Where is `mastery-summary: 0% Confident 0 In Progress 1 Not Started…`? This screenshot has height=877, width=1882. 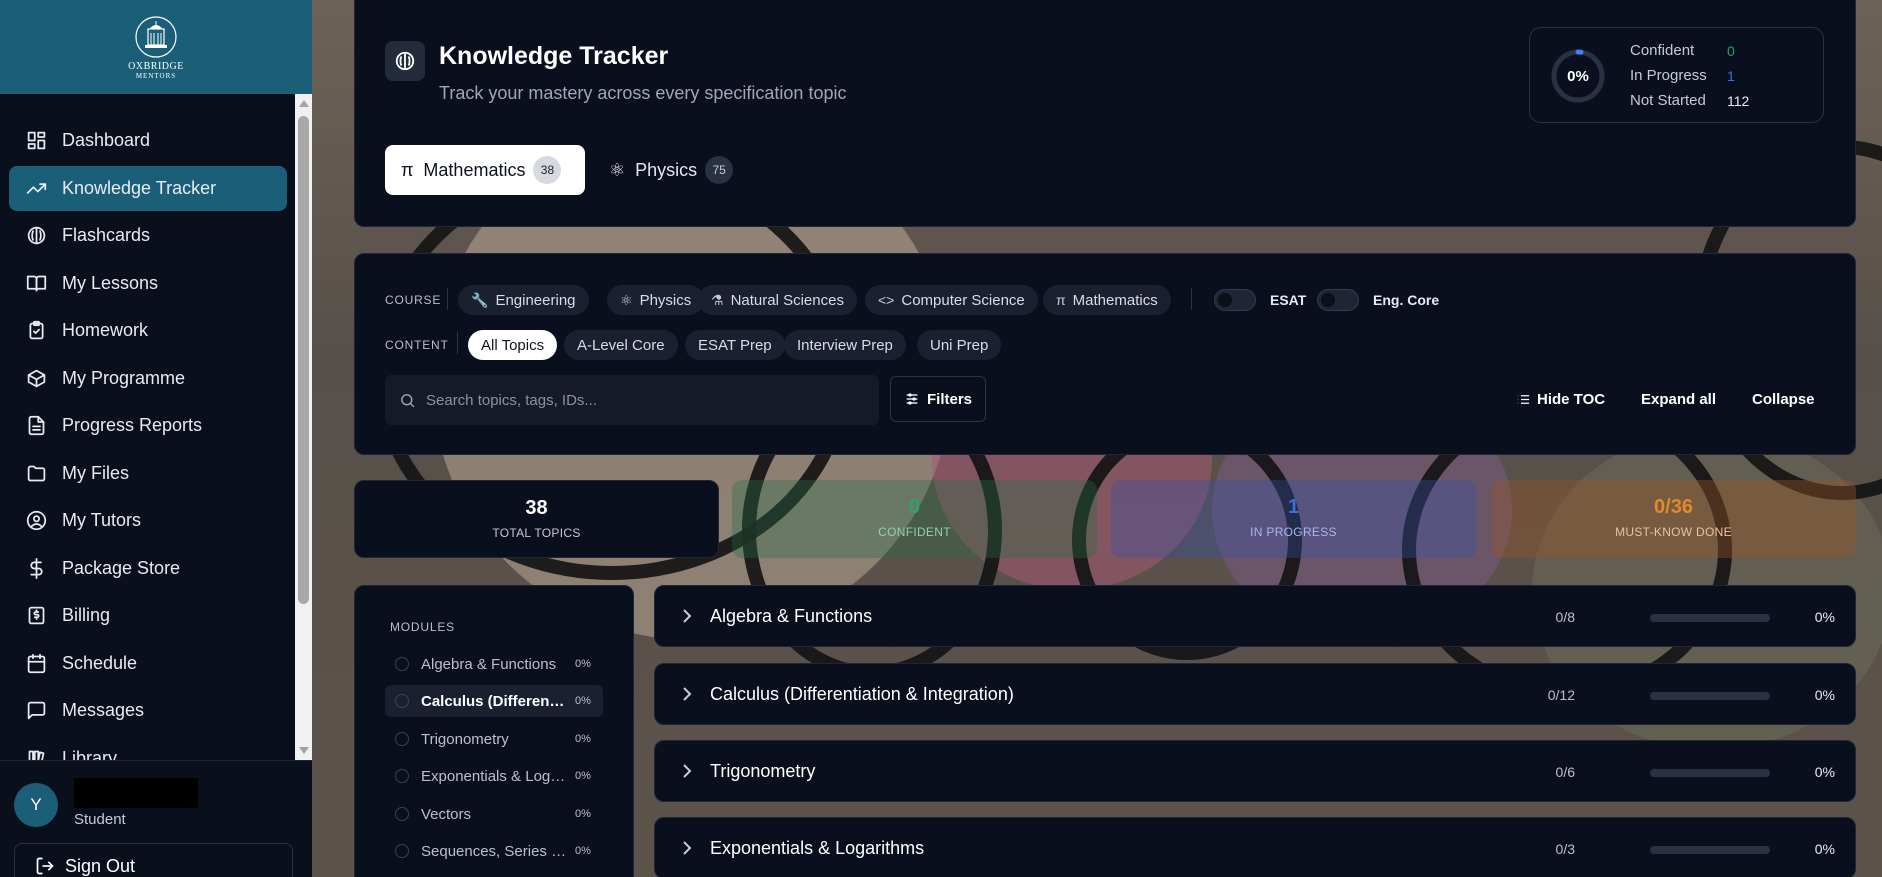
mastery-summary: 0% Confident 0 In Progress 1 Not Started… is located at coordinates (1676, 75).